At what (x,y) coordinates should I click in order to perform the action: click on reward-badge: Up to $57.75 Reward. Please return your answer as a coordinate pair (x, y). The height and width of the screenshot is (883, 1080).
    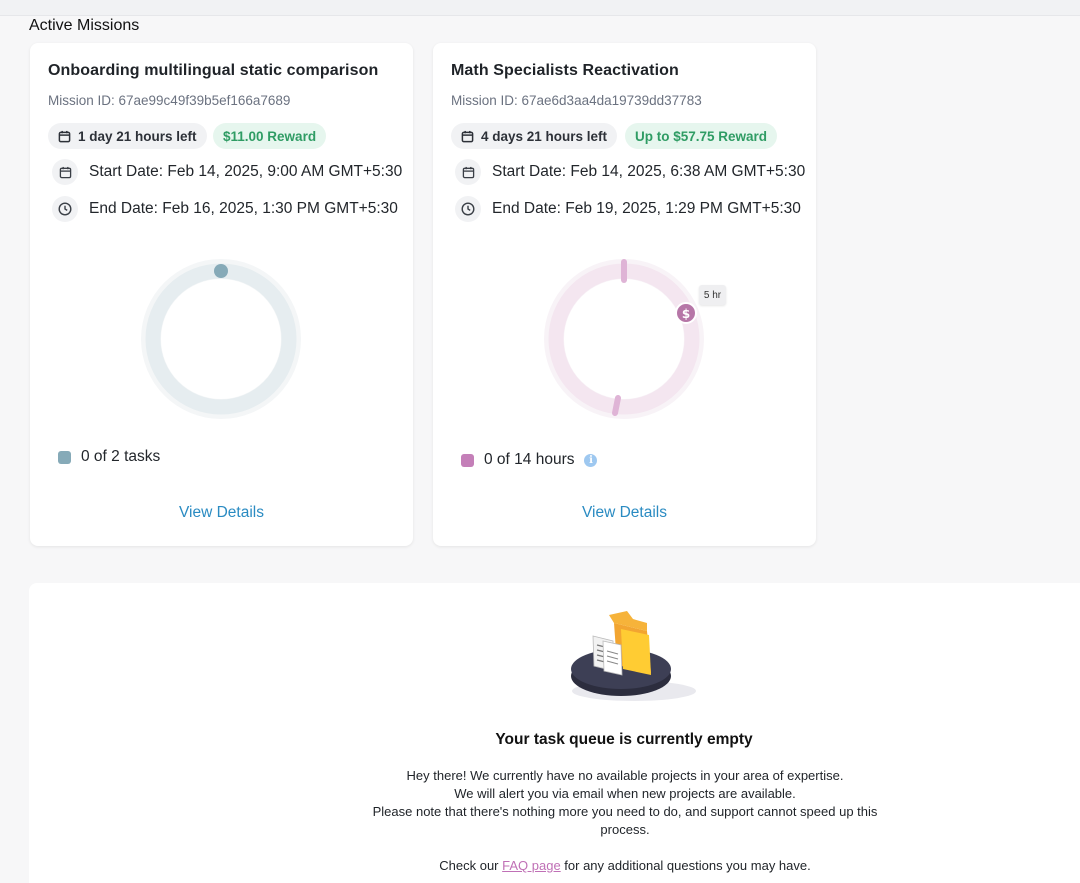
    Looking at the image, I should click on (701, 136).